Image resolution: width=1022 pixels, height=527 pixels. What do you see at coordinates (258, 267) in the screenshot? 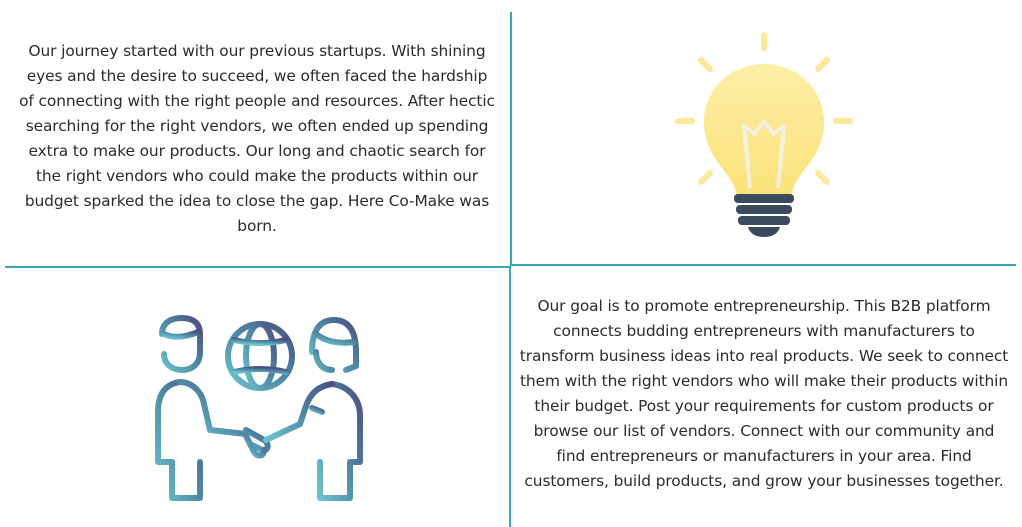
I see `horizontal-divider-left` at bounding box center [258, 267].